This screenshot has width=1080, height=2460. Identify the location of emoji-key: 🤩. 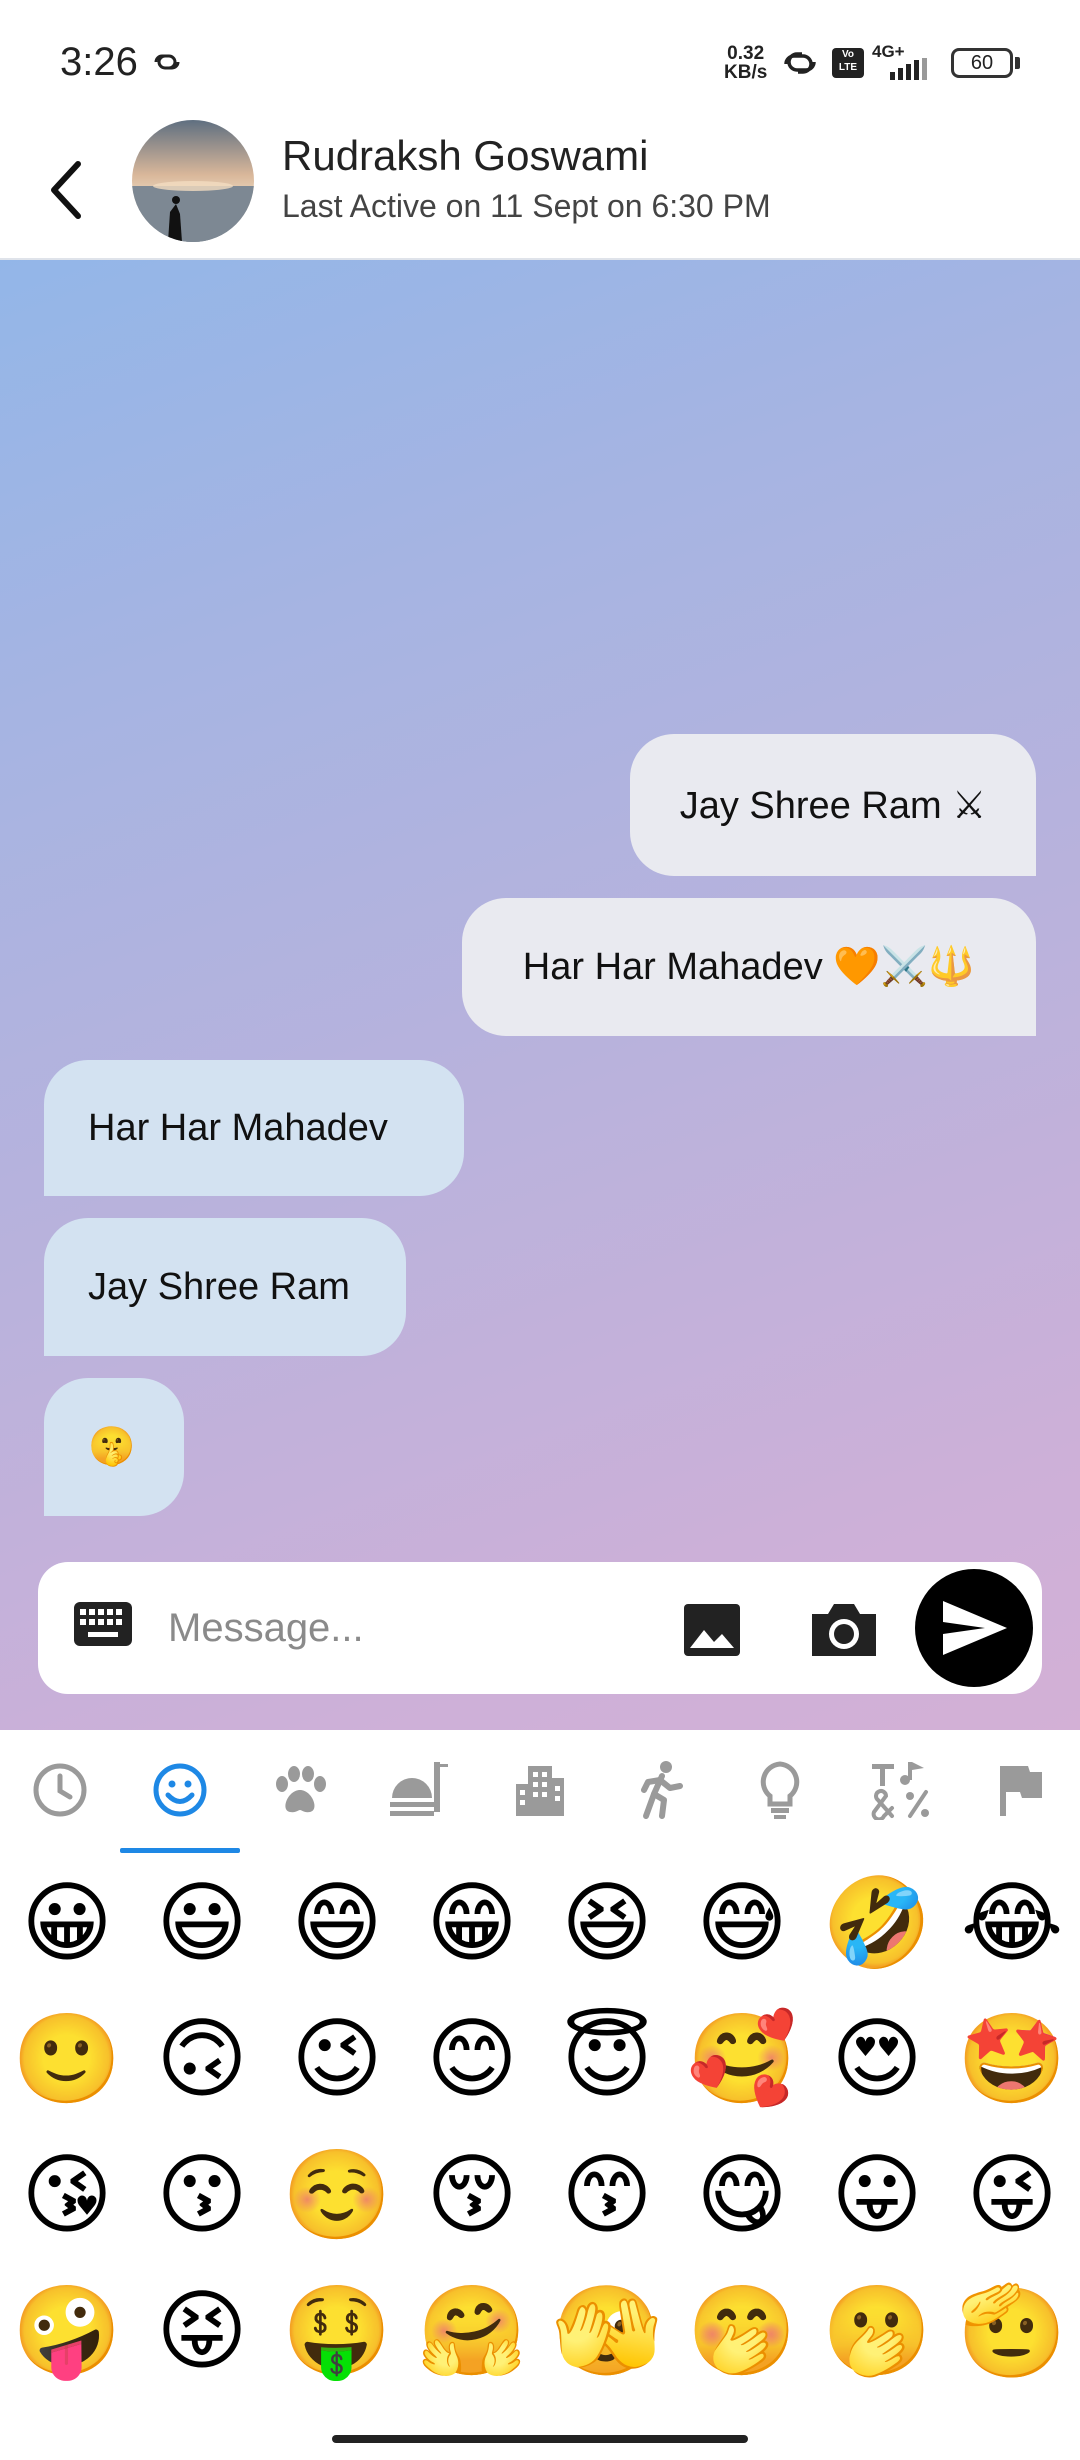
(1012, 2059).